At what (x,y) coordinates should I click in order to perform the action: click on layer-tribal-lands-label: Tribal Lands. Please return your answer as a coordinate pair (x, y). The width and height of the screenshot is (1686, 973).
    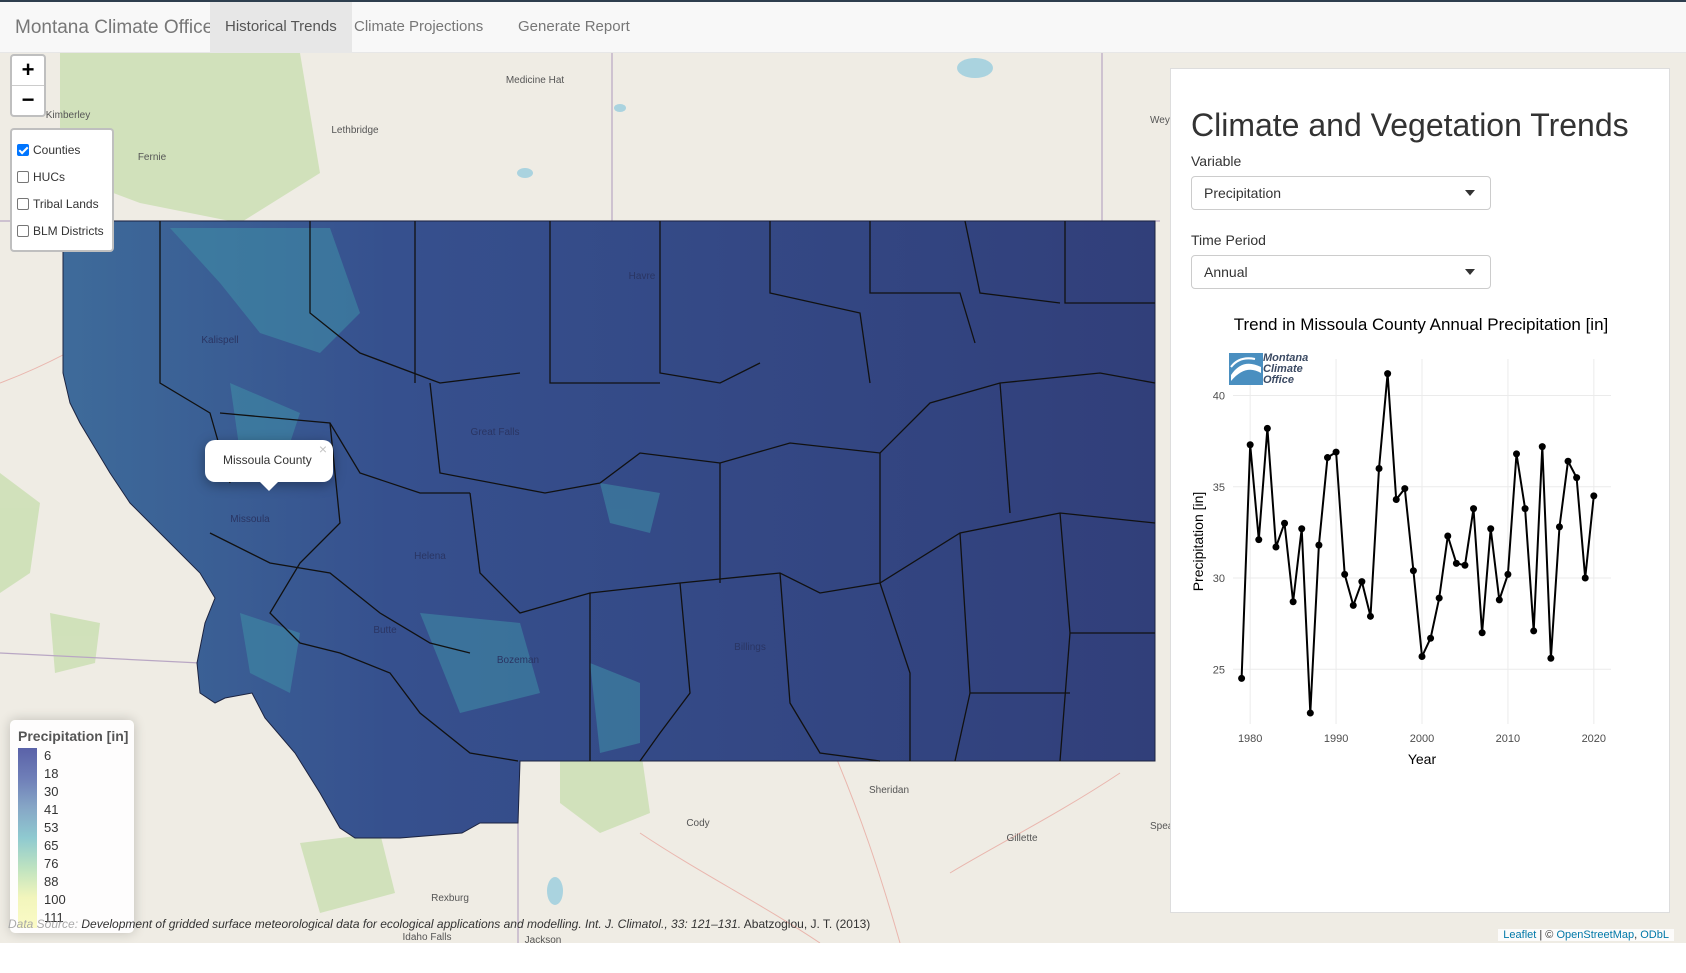
    Looking at the image, I should click on (66, 203).